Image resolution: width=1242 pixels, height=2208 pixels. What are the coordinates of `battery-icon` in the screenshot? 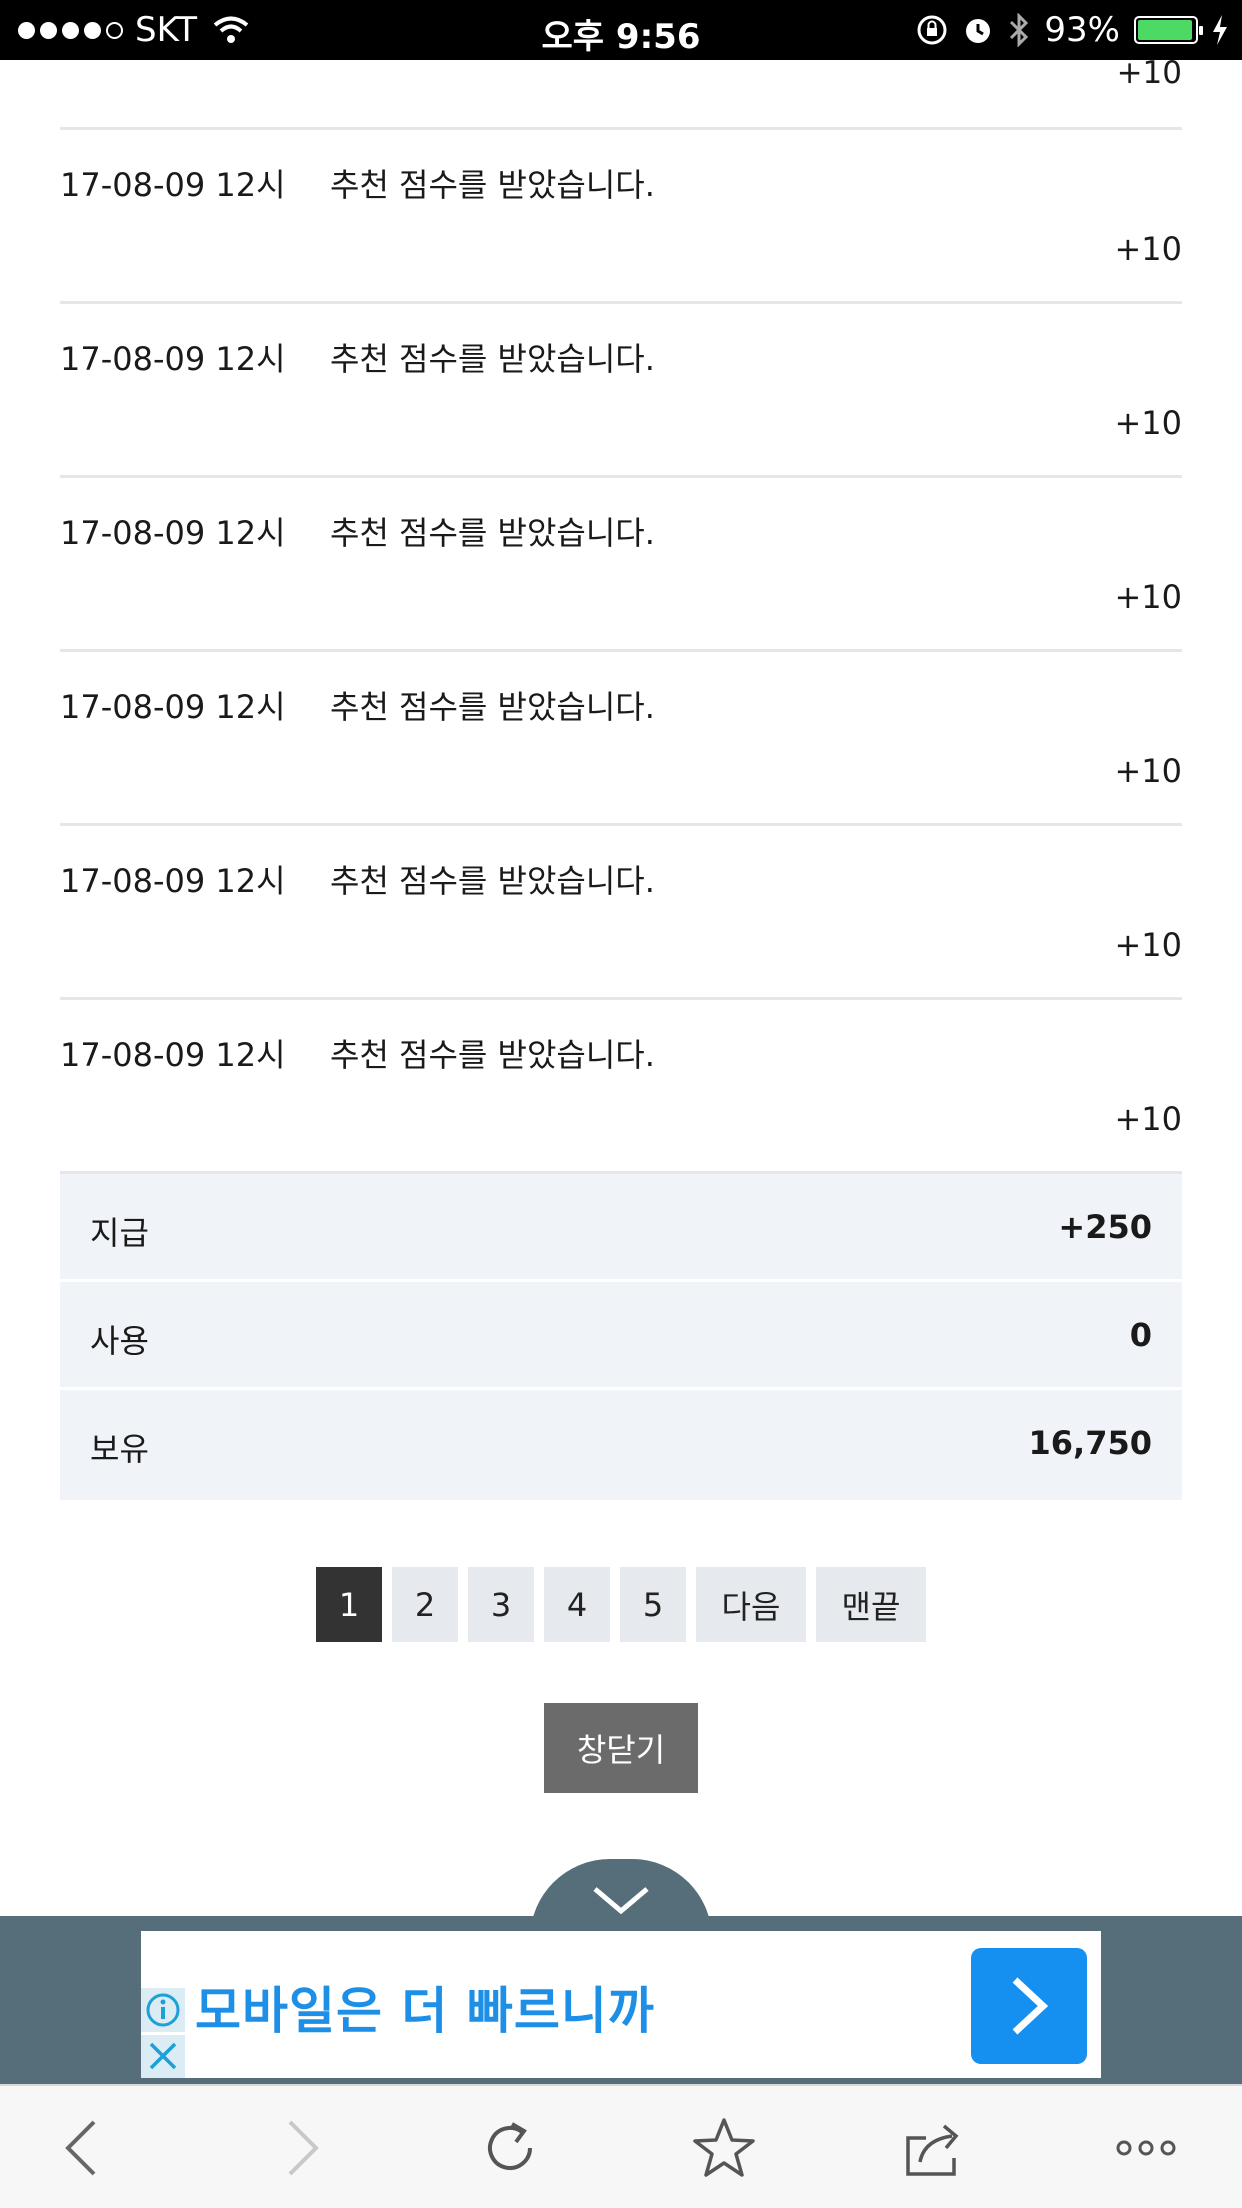 It's located at (1168, 30).